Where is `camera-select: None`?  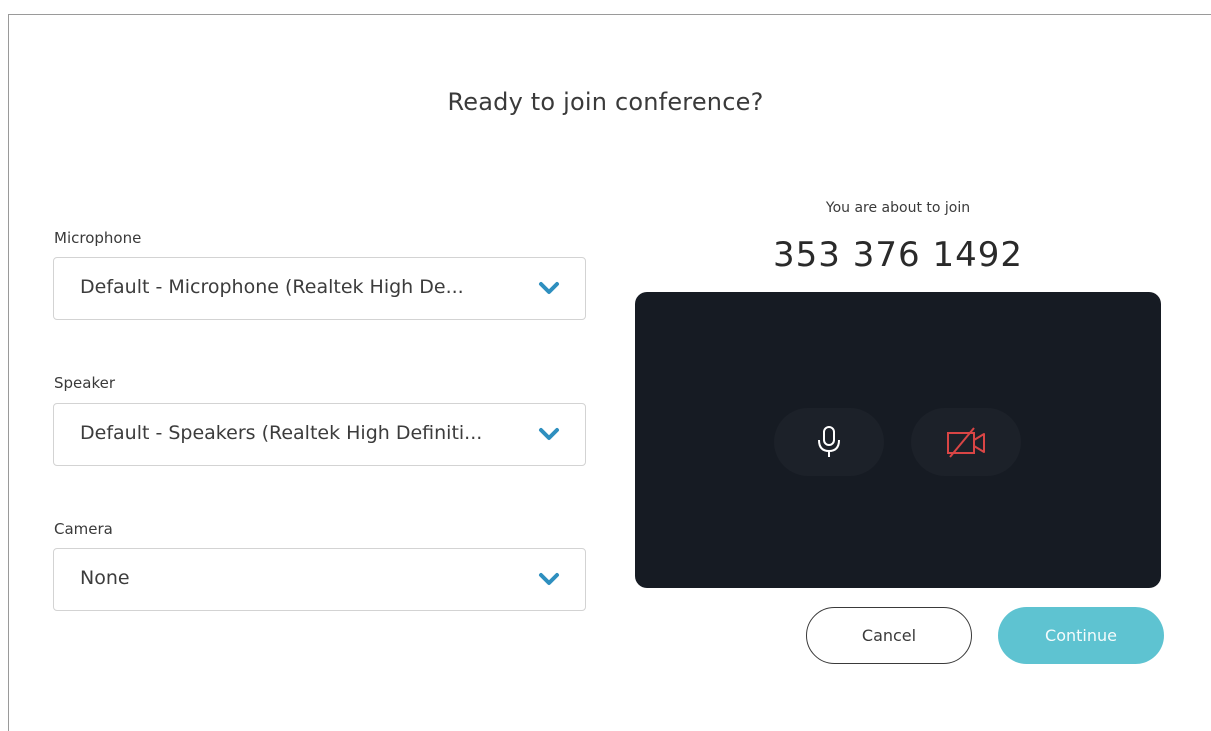 camera-select: None is located at coordinates (319, 579).